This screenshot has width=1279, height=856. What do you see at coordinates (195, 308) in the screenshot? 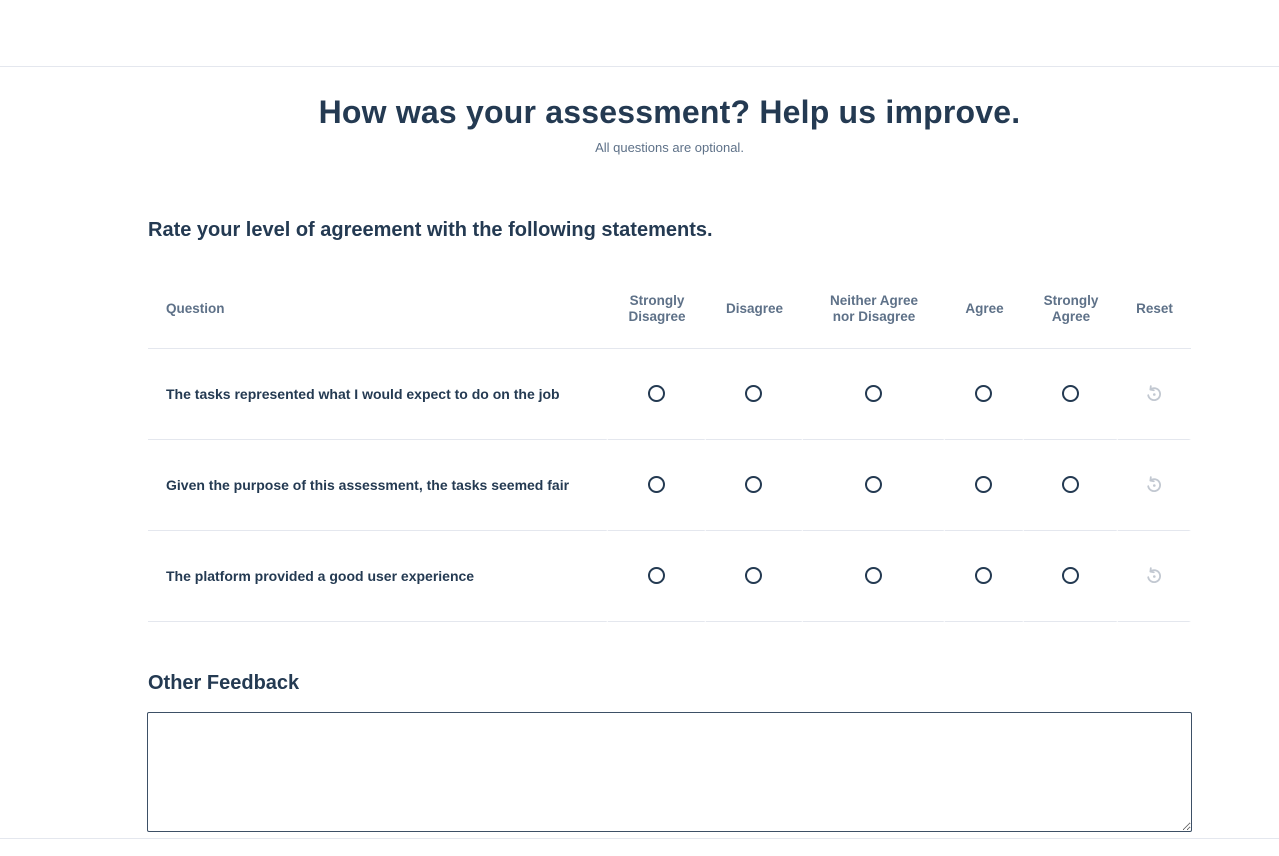
I see `column-header-question-label: Question` at bounding box center [195, 308].